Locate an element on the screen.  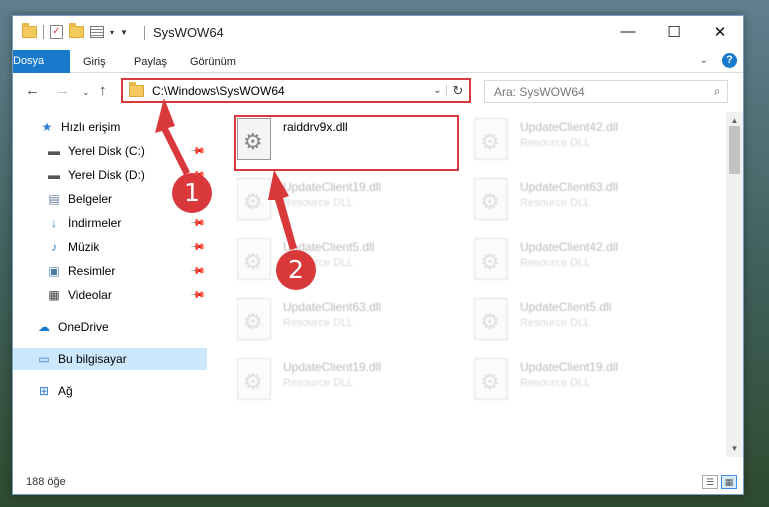
callout-1: 1 is located at coordinates (192, 193).